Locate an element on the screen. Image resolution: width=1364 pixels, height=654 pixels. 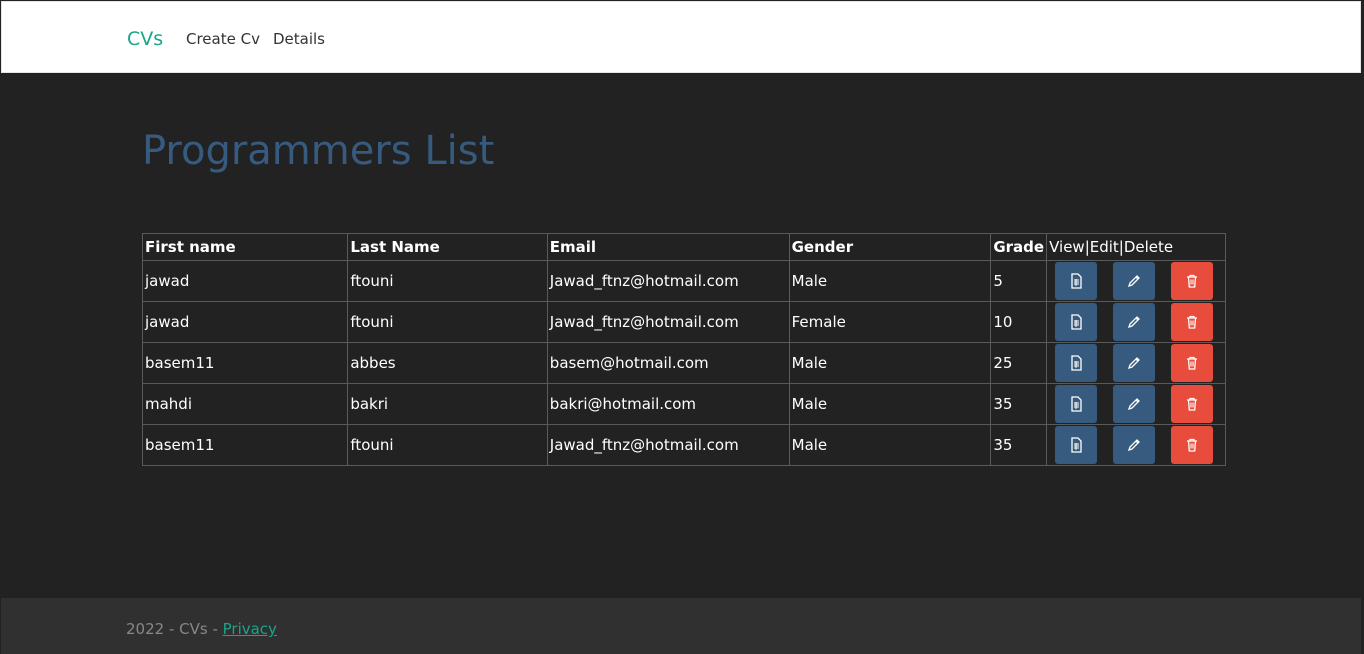
cell-first-name: mahdi is located at coordinates (245, 404).